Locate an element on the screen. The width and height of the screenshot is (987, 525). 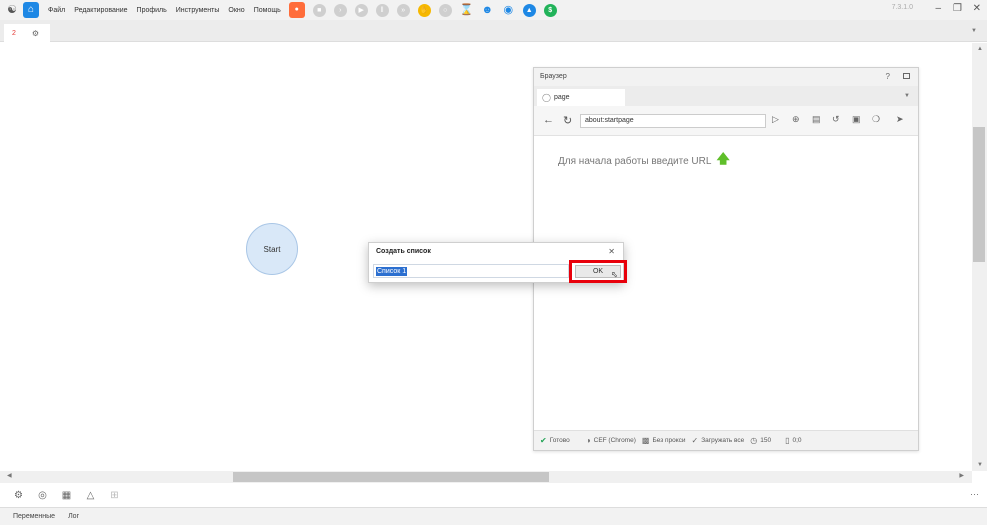
cookie-icon: ❍ is located at coordinates (876, 119).